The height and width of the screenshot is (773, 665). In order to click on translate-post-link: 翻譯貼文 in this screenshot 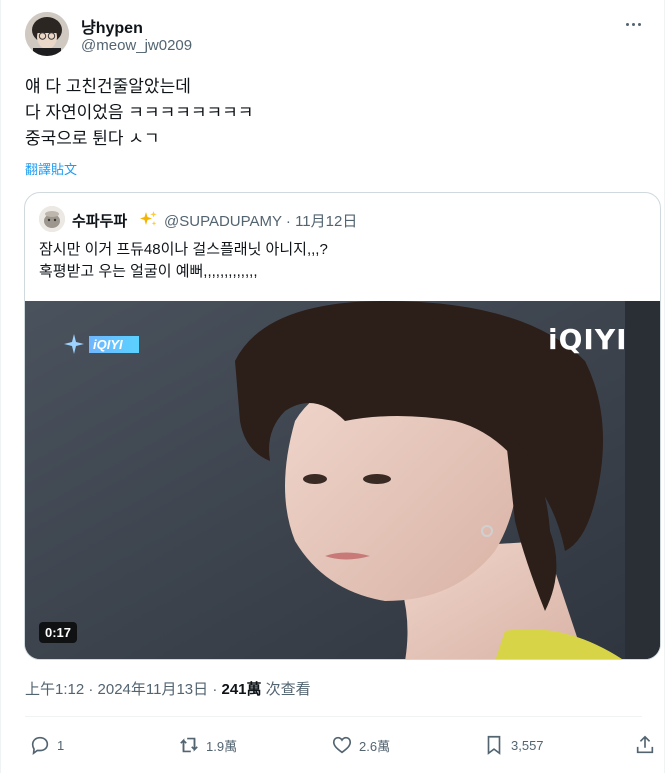, I will do `click(51, 168)`.